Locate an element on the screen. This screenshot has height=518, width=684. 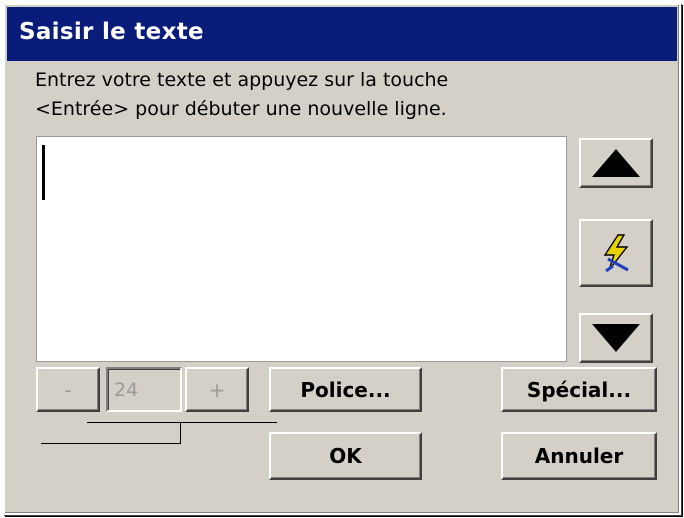
title-bar: Saisir le texte is located at coordinates (342, 34).